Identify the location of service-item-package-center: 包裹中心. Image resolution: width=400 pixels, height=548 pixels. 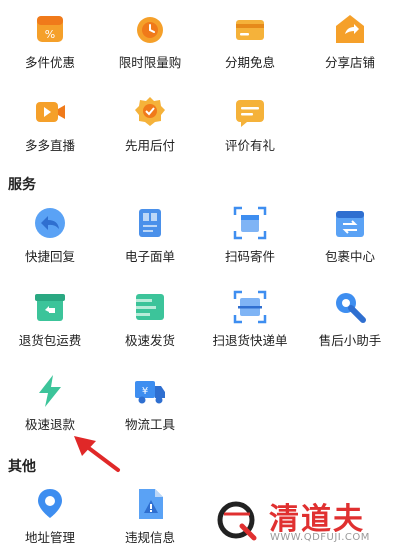
(350, 235).